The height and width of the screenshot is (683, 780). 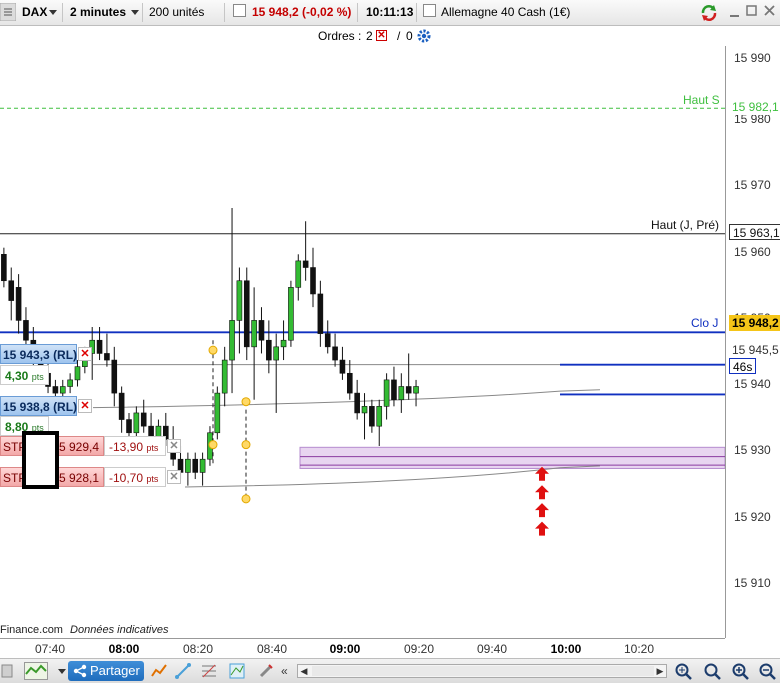 I want to click on cancel-orders-icon: ✕, so click(x=381, y=35).